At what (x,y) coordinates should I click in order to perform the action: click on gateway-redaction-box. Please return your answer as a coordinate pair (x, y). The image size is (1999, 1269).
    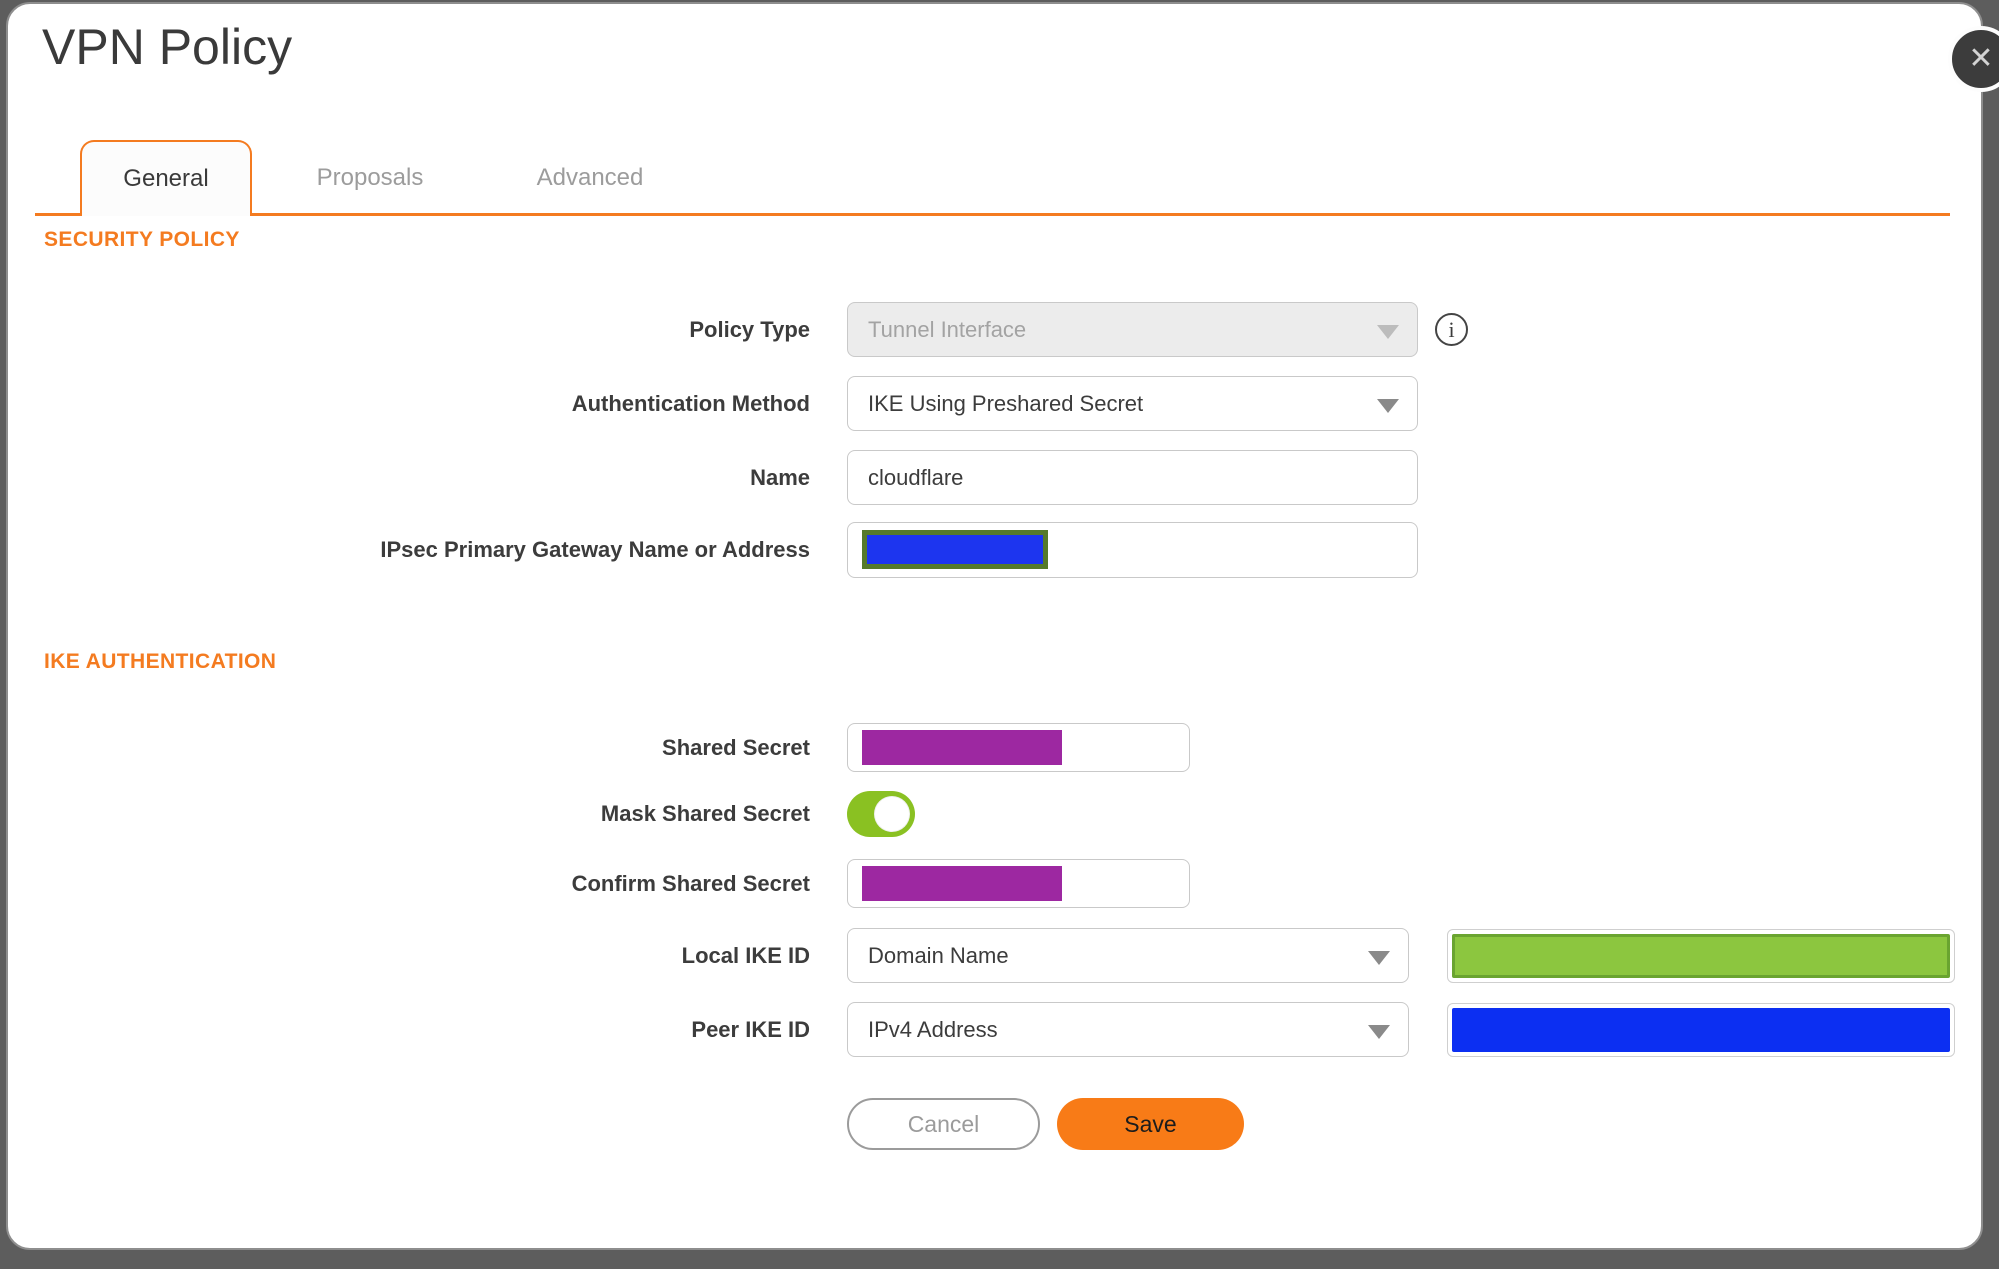
    Looking at the image, I should click on (955, 549).